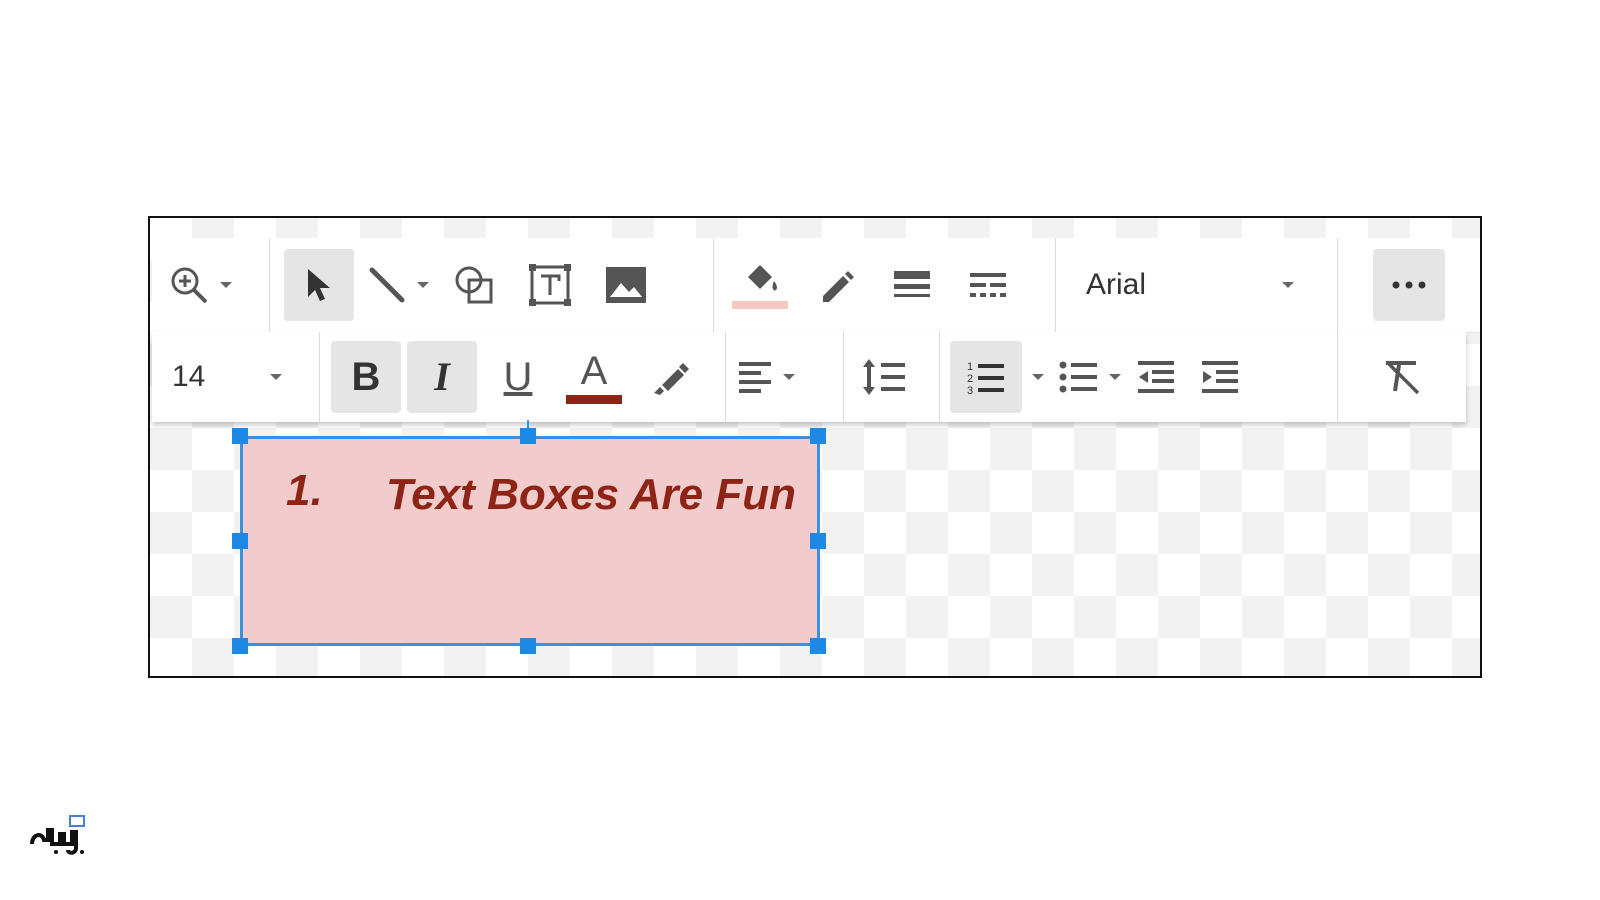  What do you see at coordinates (304, 490) in the screenshot?
I see `list-number: 1.` at bounding box center [304, 490].